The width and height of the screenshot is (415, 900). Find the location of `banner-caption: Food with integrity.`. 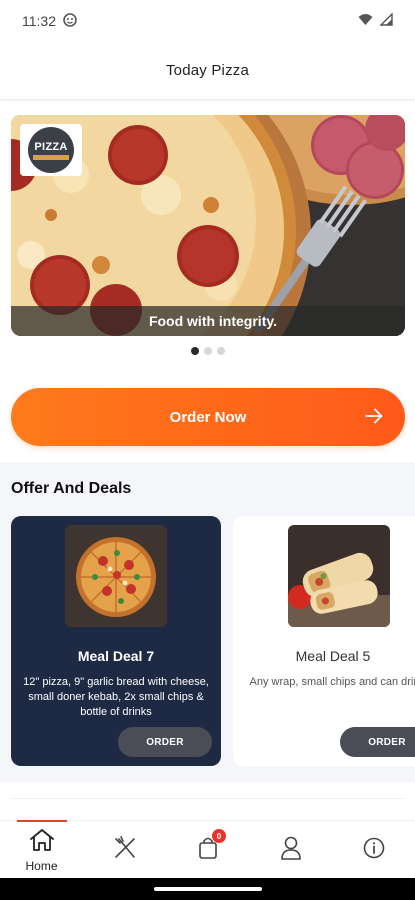

banner-caption: Food with integrity. is located at coordinates (208, 321).